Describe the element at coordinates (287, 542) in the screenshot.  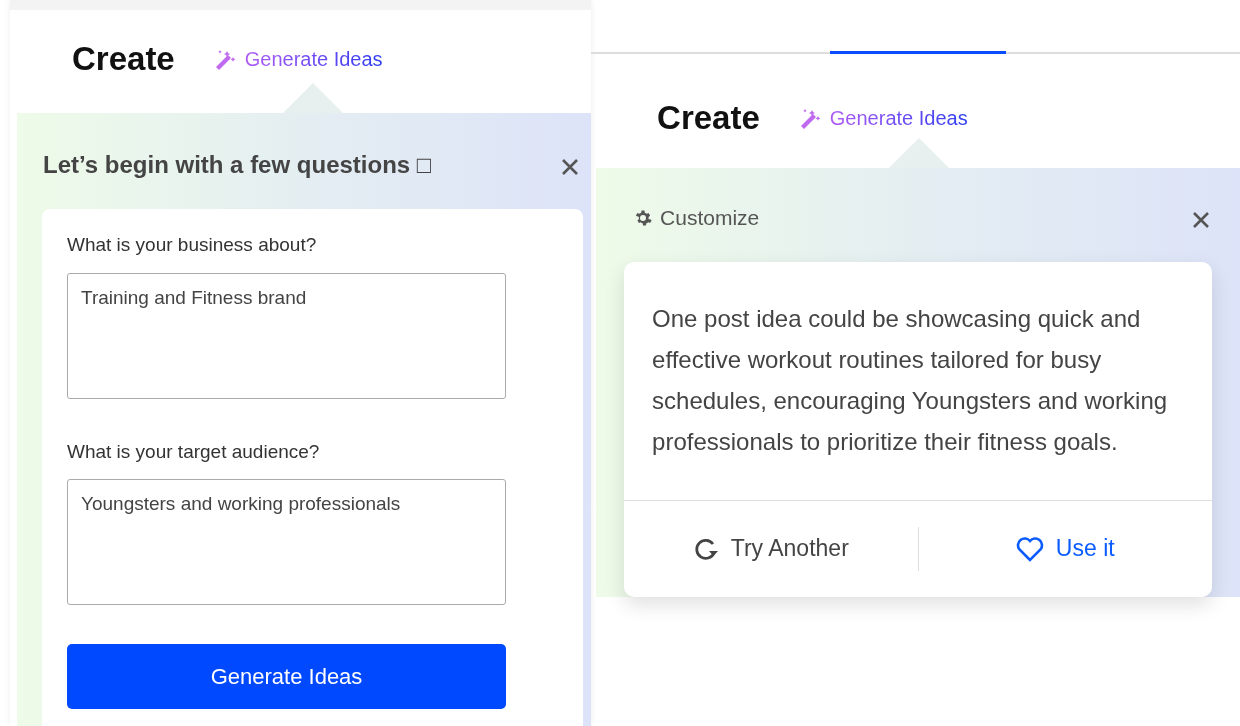
I see `input-field: Youngsters and working professionals` at that location.